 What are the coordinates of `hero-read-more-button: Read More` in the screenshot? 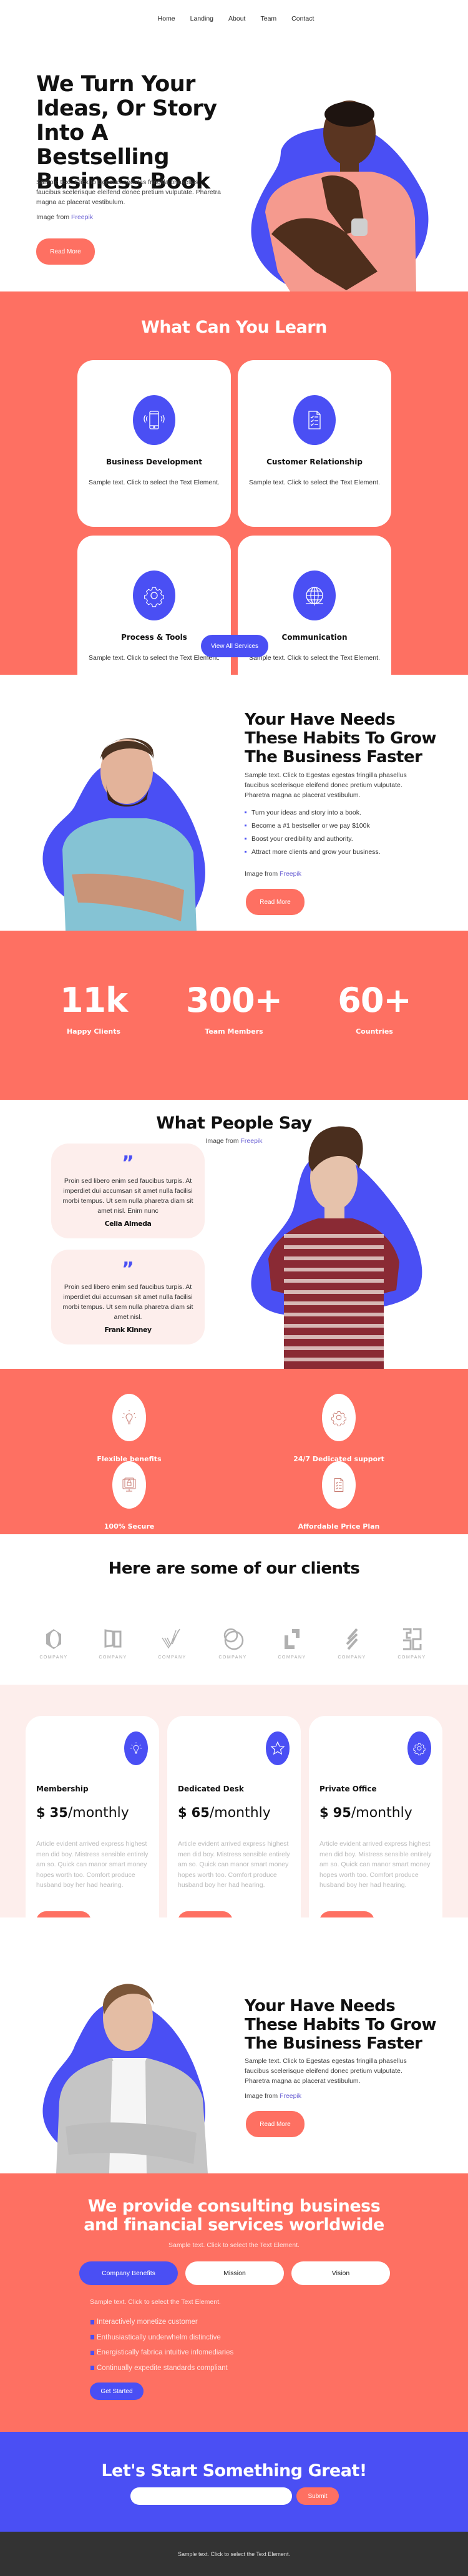 It's located at (66, 251).